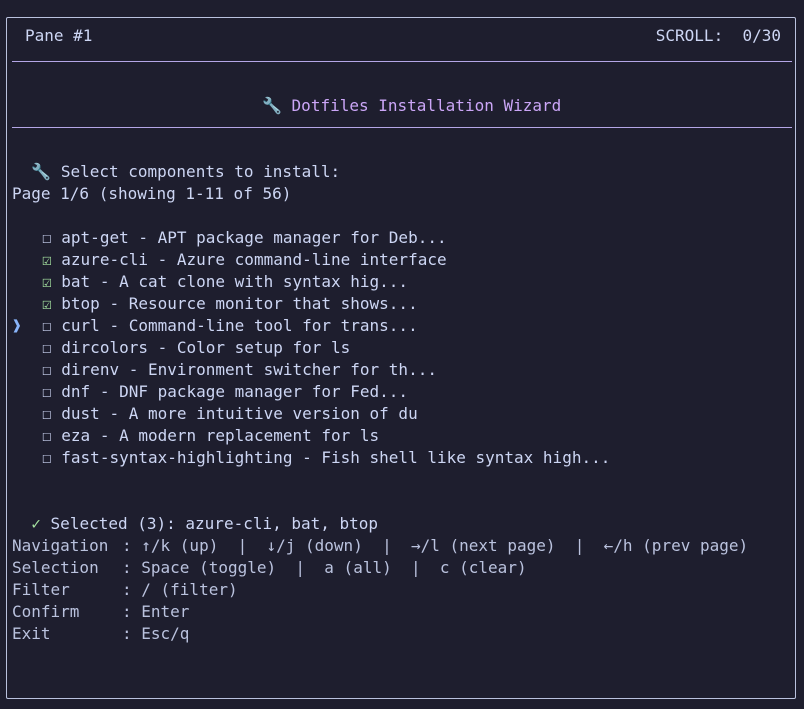  I want to click on help-value: : Space (toggle) | a (all) | c (clear), so click(324, 567).